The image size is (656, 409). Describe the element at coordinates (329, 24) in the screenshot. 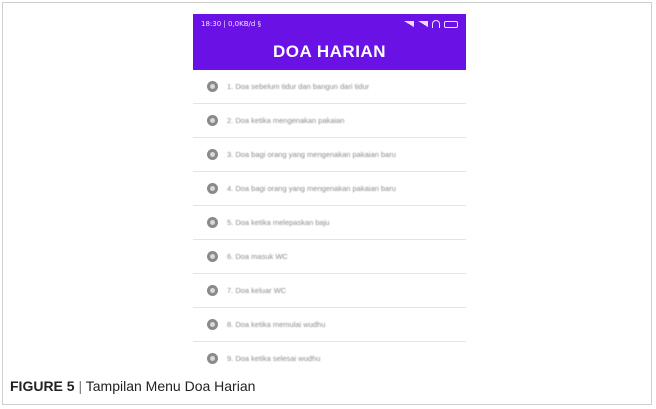

I see `status-bar: 18:30 | 0,0KB/d §` at that location.